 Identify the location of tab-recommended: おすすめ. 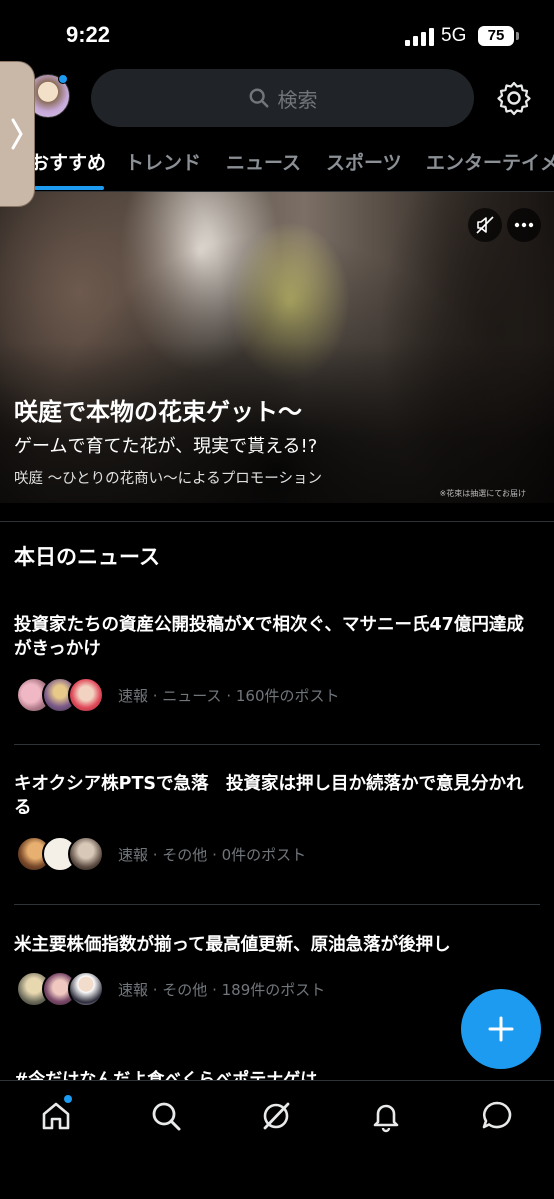
(68, 161).